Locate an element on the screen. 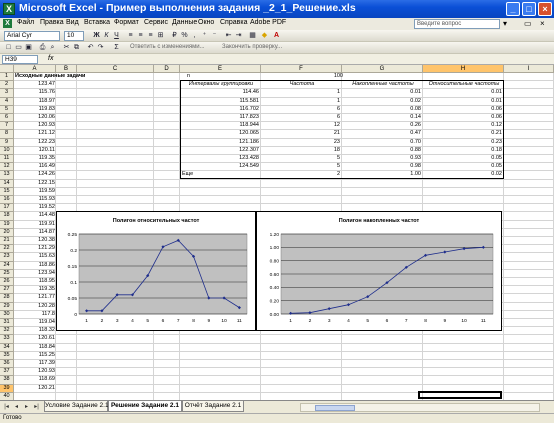 The image size is (554, 423). source-data-cell: 116.49 is located at coordinates (35, 166).